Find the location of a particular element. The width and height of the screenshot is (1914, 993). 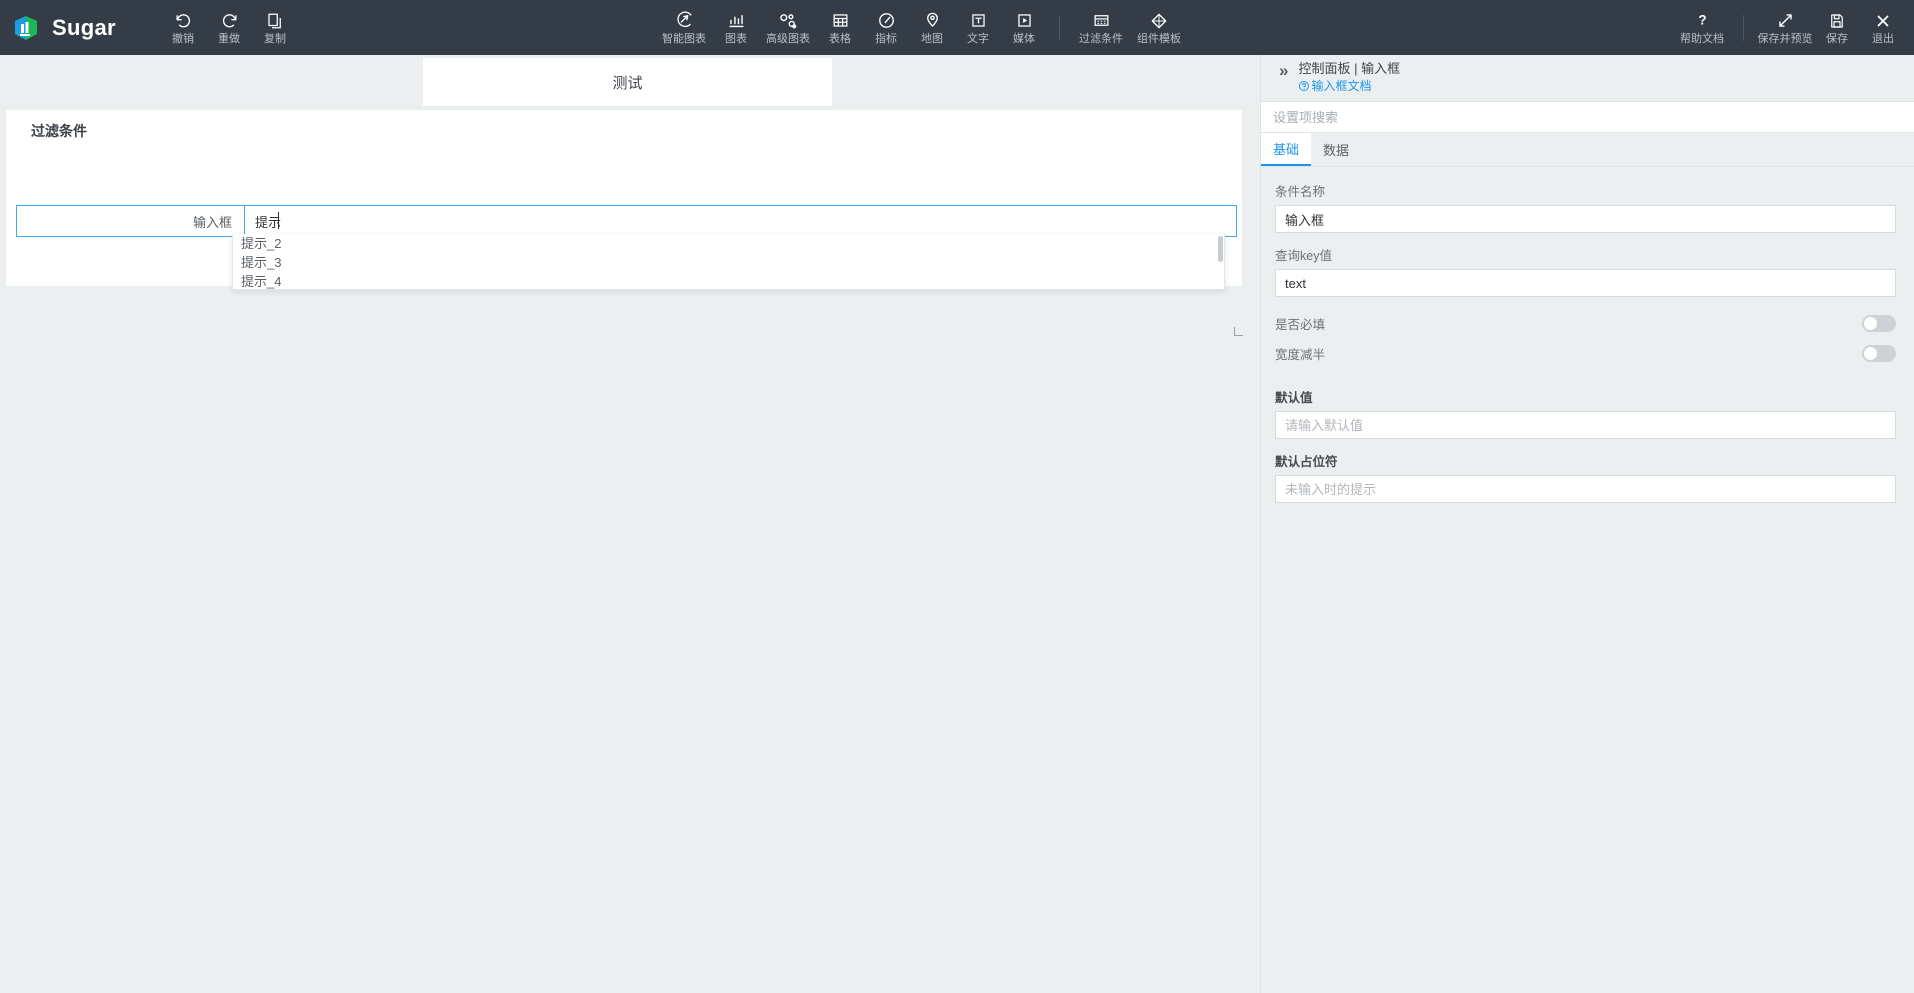

metric-label: 指标 is located at coordinates (886, 38).